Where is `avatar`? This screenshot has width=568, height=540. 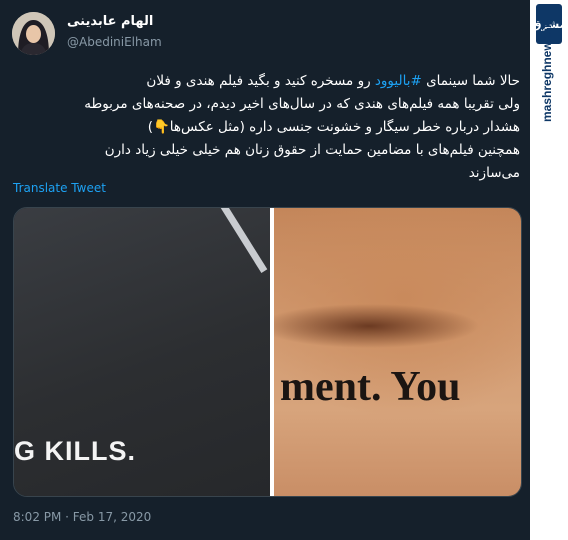 avatar is located at coordinates (33, 33).